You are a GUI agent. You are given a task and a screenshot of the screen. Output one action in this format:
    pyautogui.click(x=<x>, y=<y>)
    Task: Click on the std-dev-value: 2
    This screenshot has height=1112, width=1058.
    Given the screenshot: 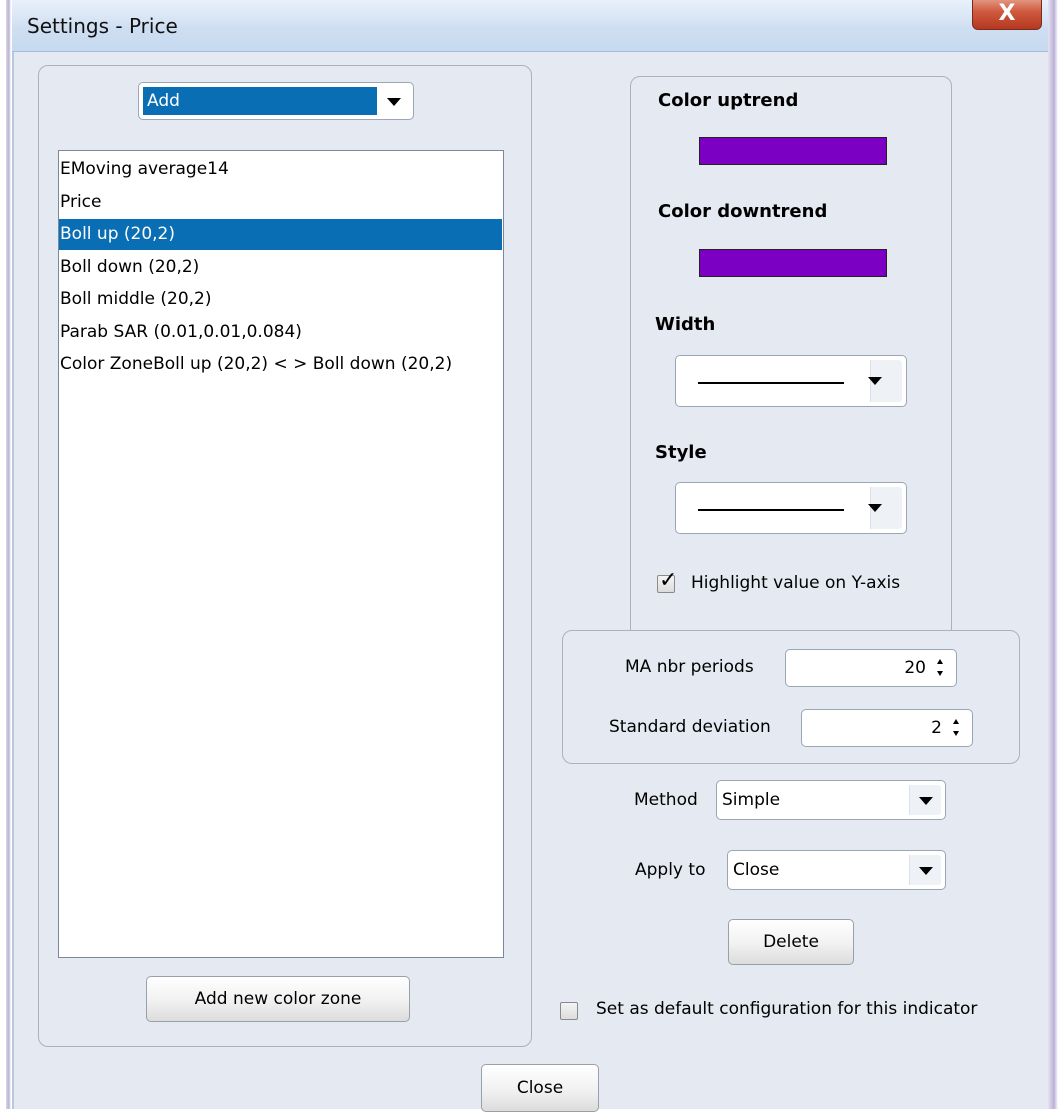 What is the action you would take?
    pyautogui.click(x=936, y=728)
    